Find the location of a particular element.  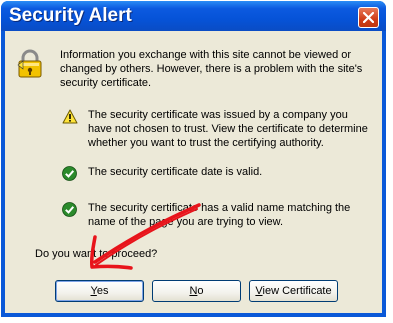

close-button is located at coordinates (368, 17).